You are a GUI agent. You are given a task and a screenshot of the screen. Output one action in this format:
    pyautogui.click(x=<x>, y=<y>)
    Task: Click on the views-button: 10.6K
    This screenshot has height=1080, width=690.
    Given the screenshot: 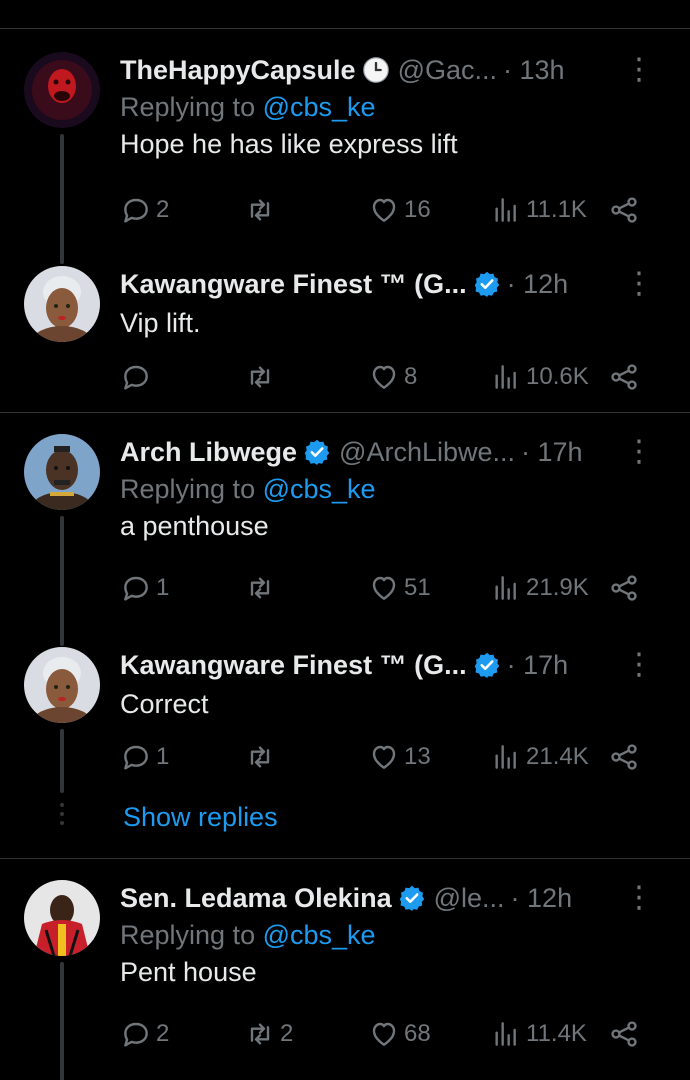 What is the action you would take?
    pyautogui.click(x=539, y=377)
    